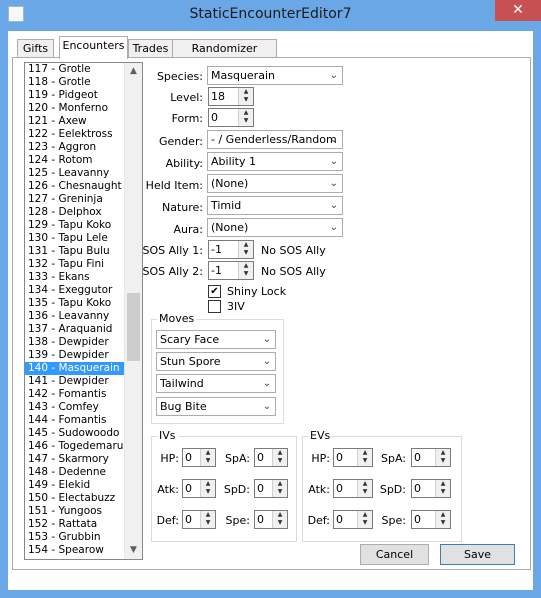 This screenshot has width=541, height=598. What do you see at coordinates (172, 250) in the screenshot?
I see `sos-ally-1-label: SOS Ally 1:` at bounding box center [172, 250].